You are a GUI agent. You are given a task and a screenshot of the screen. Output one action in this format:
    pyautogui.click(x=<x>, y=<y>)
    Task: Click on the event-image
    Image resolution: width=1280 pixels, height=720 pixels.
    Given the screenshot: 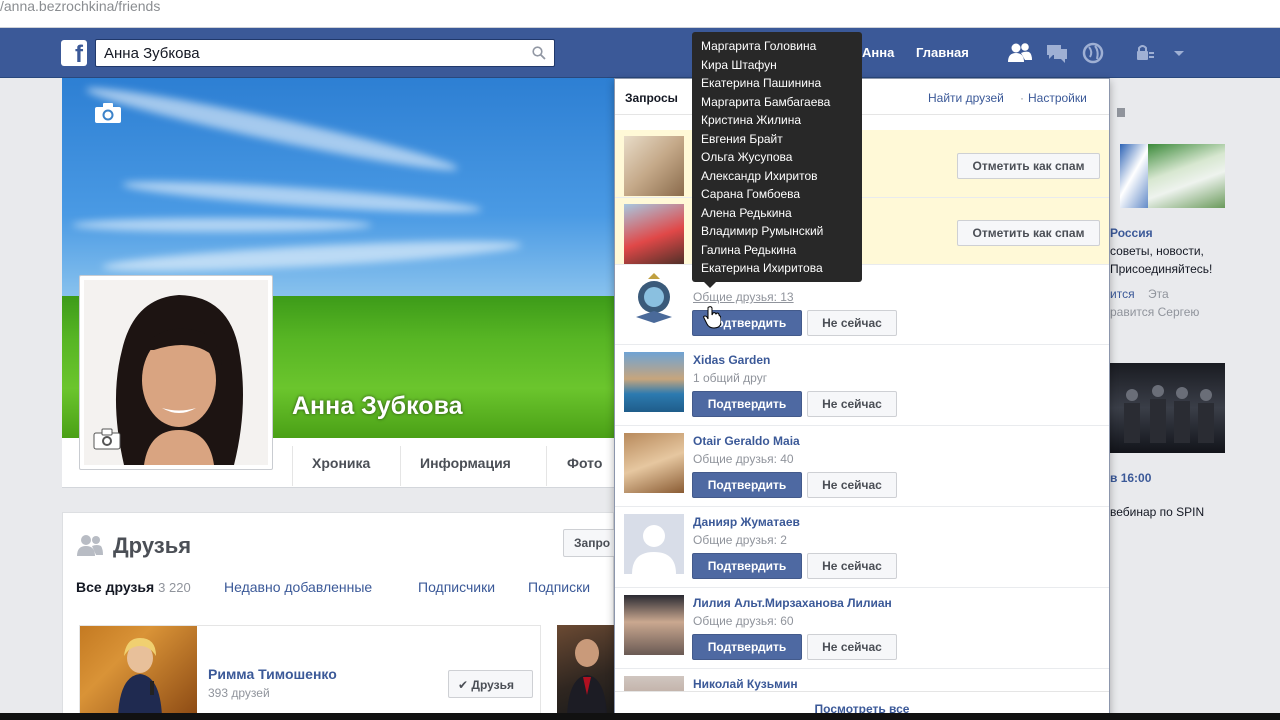 What is the action you would take?
    pyautogui.click(x=1167, y=408)
    